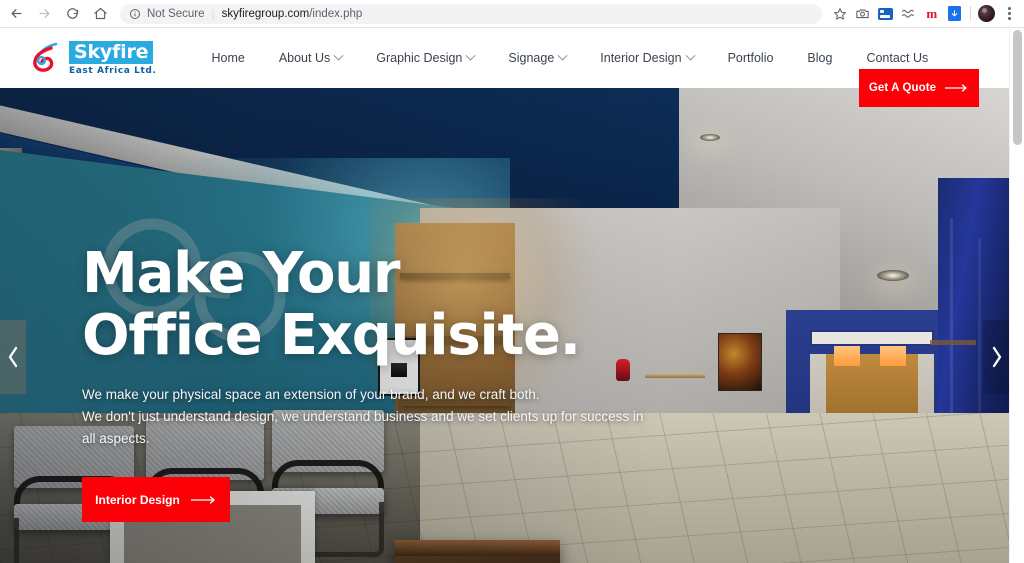 This screenshot has height=563, width=1024. I want to click on home-icon, so click(100, 14).